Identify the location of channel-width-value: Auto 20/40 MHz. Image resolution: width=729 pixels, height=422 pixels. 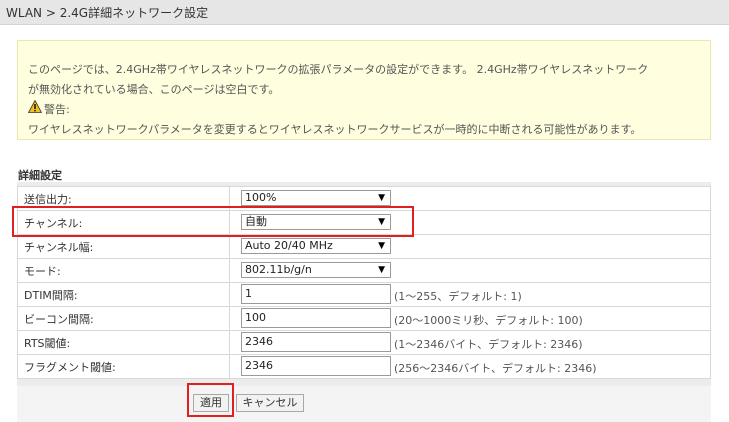
(289, 245).